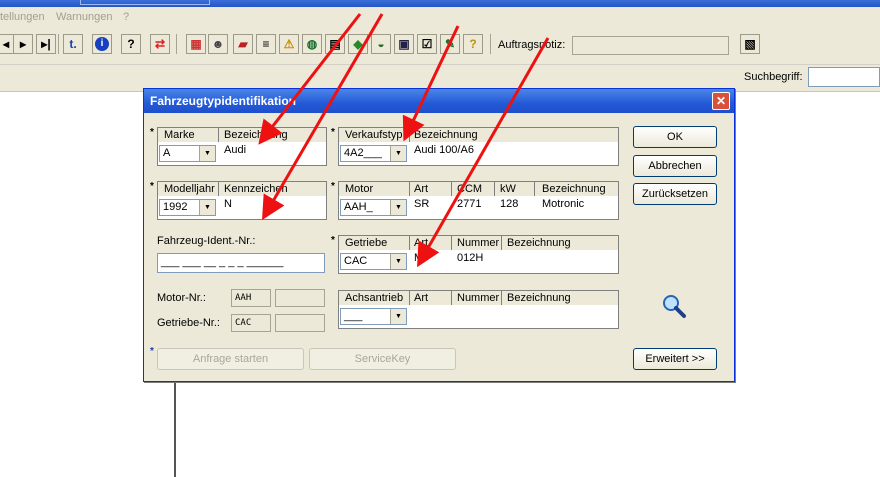 The width and height of the screenshot is (880, 477). Describe the element at coordinates (483, 152) in the screenshot. I see `arrow-getriebe` at that location.